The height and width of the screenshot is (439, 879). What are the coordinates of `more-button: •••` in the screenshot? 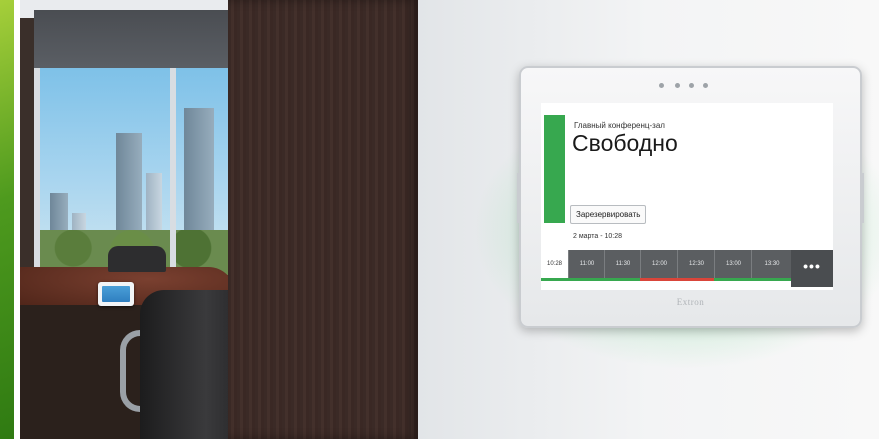 It's located at (812, 268).